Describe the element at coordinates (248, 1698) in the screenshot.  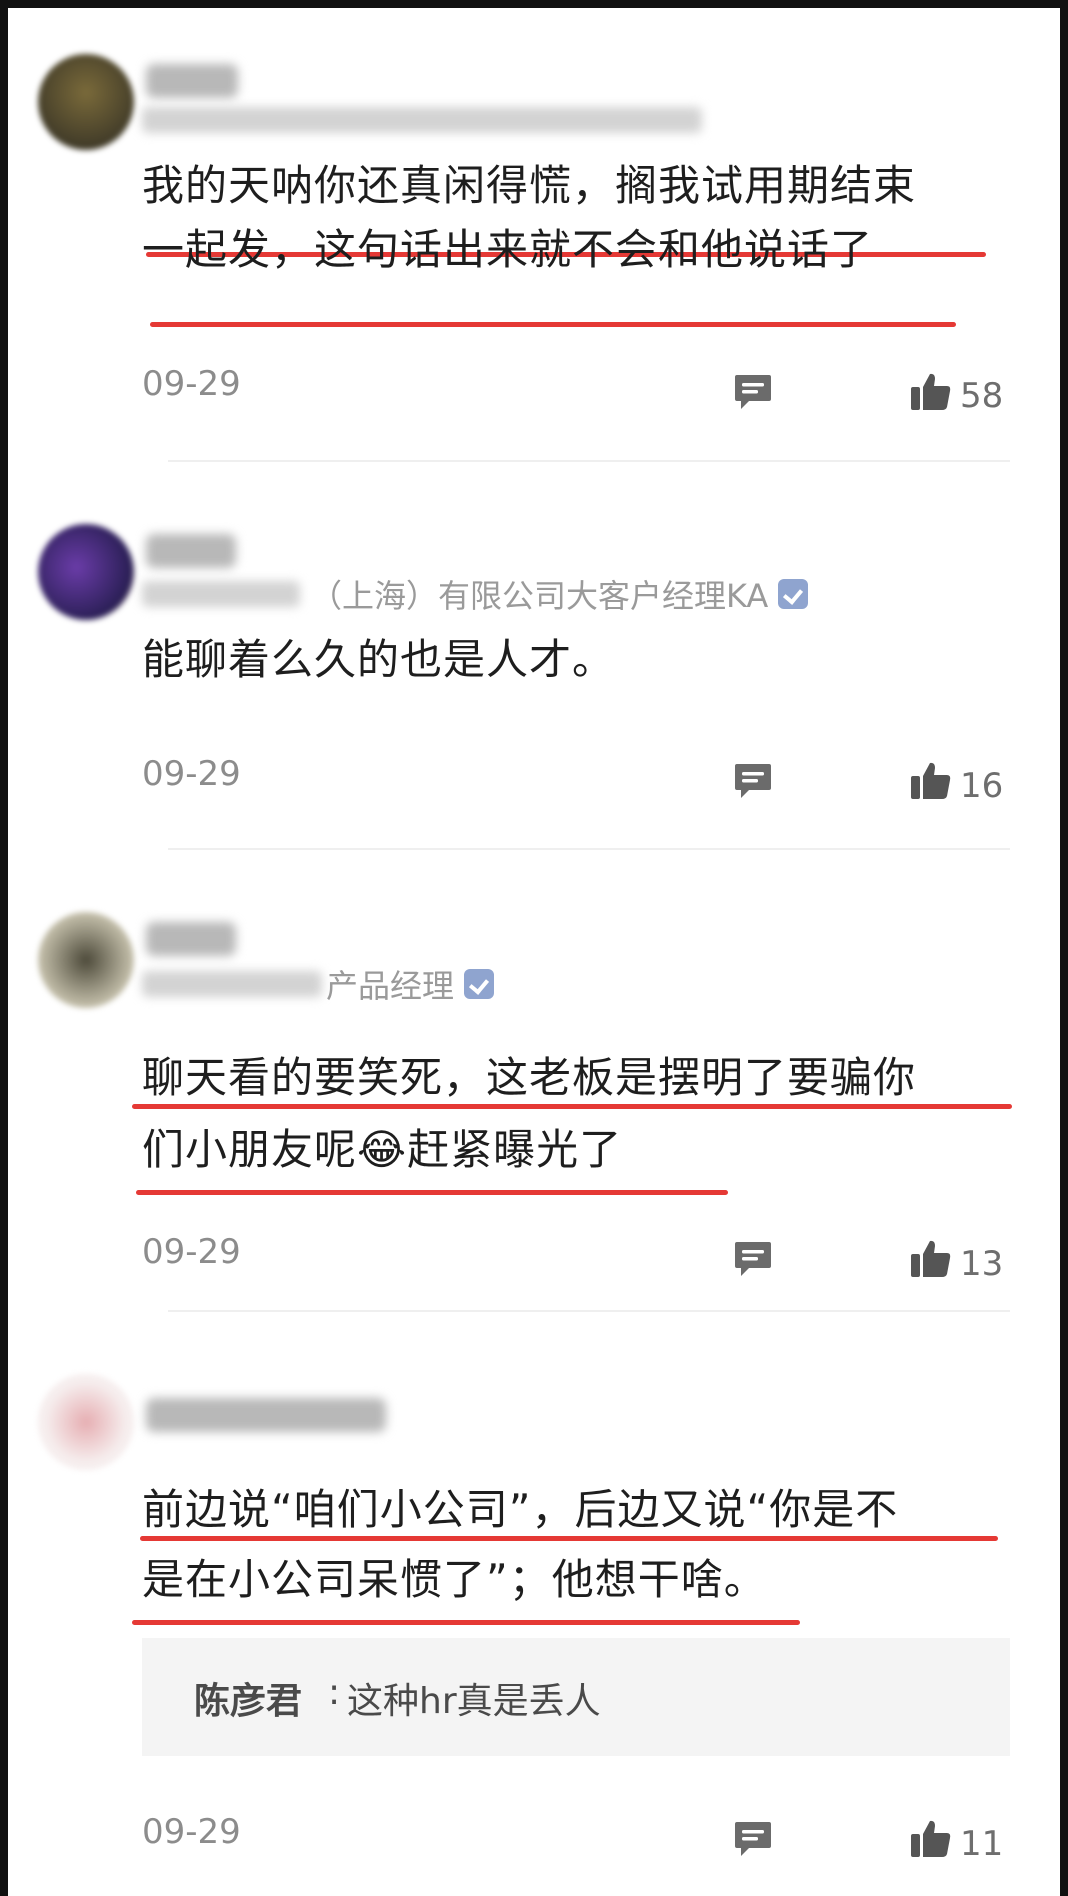
I see `reply-author: 陈彦君` at that location.